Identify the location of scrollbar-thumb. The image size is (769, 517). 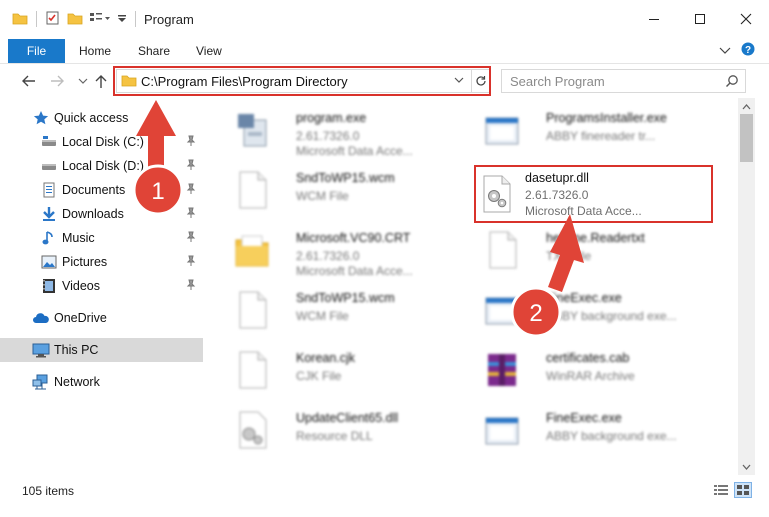
(746, 138).